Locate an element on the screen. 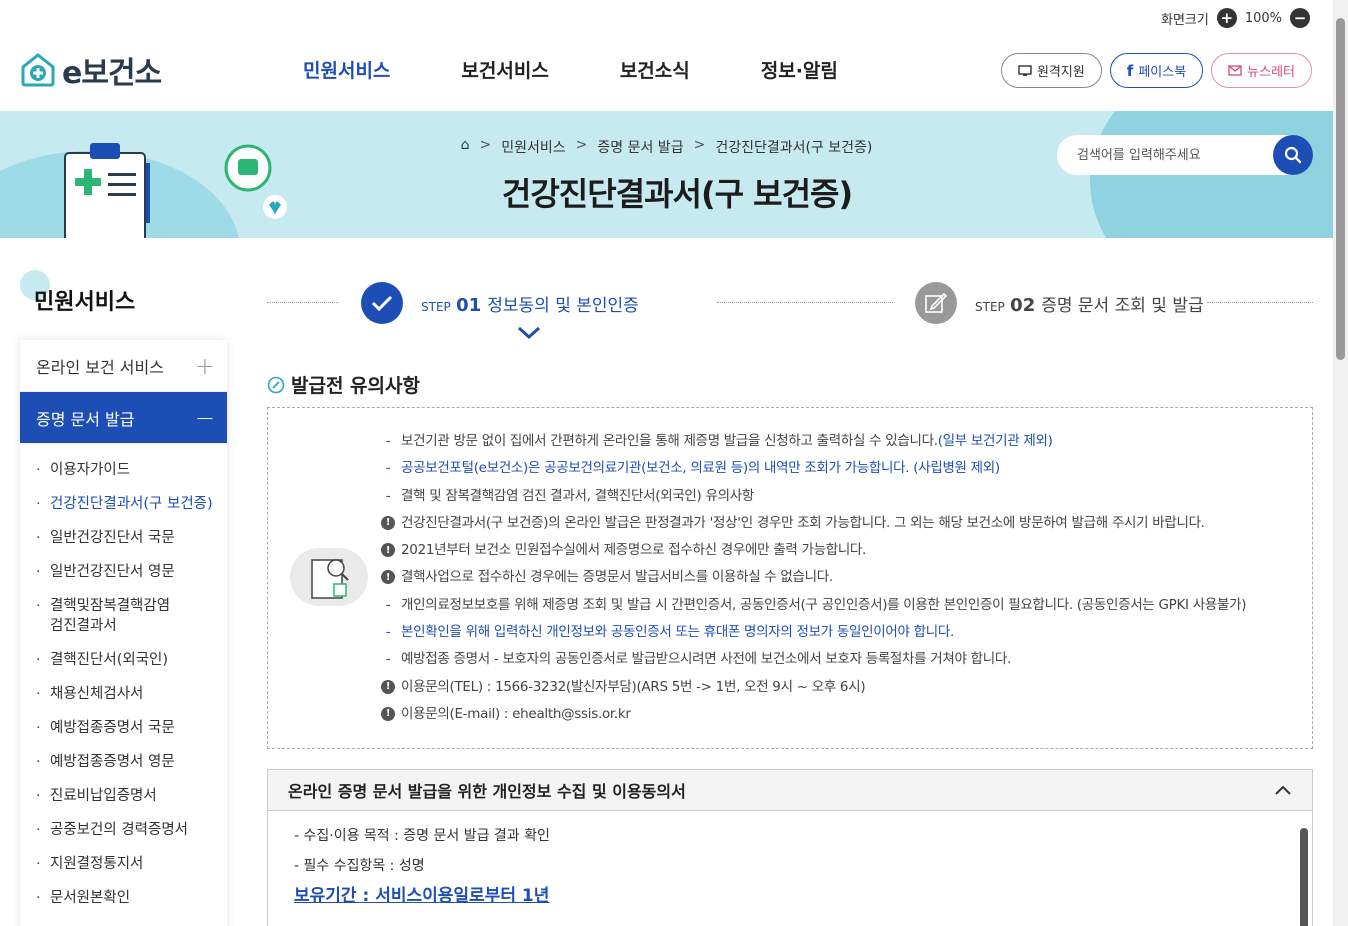  home-icon: ⌂ is located at coordinates (465, 147).